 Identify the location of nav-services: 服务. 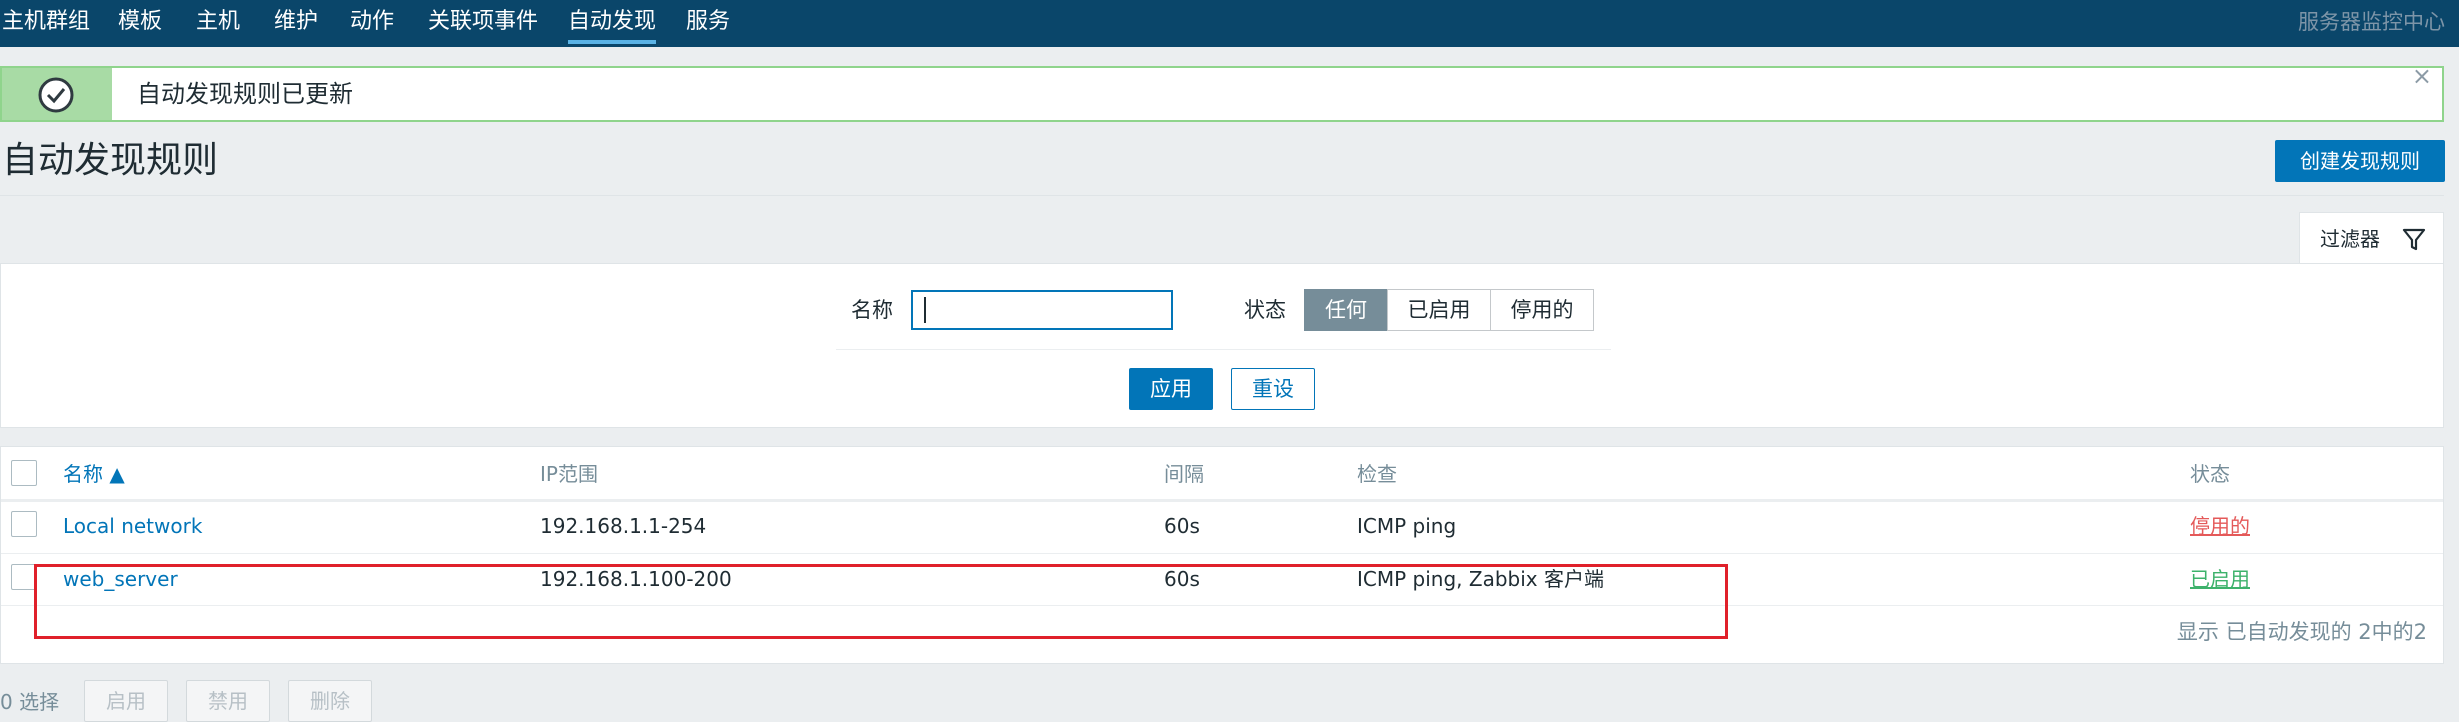
(708, 23).